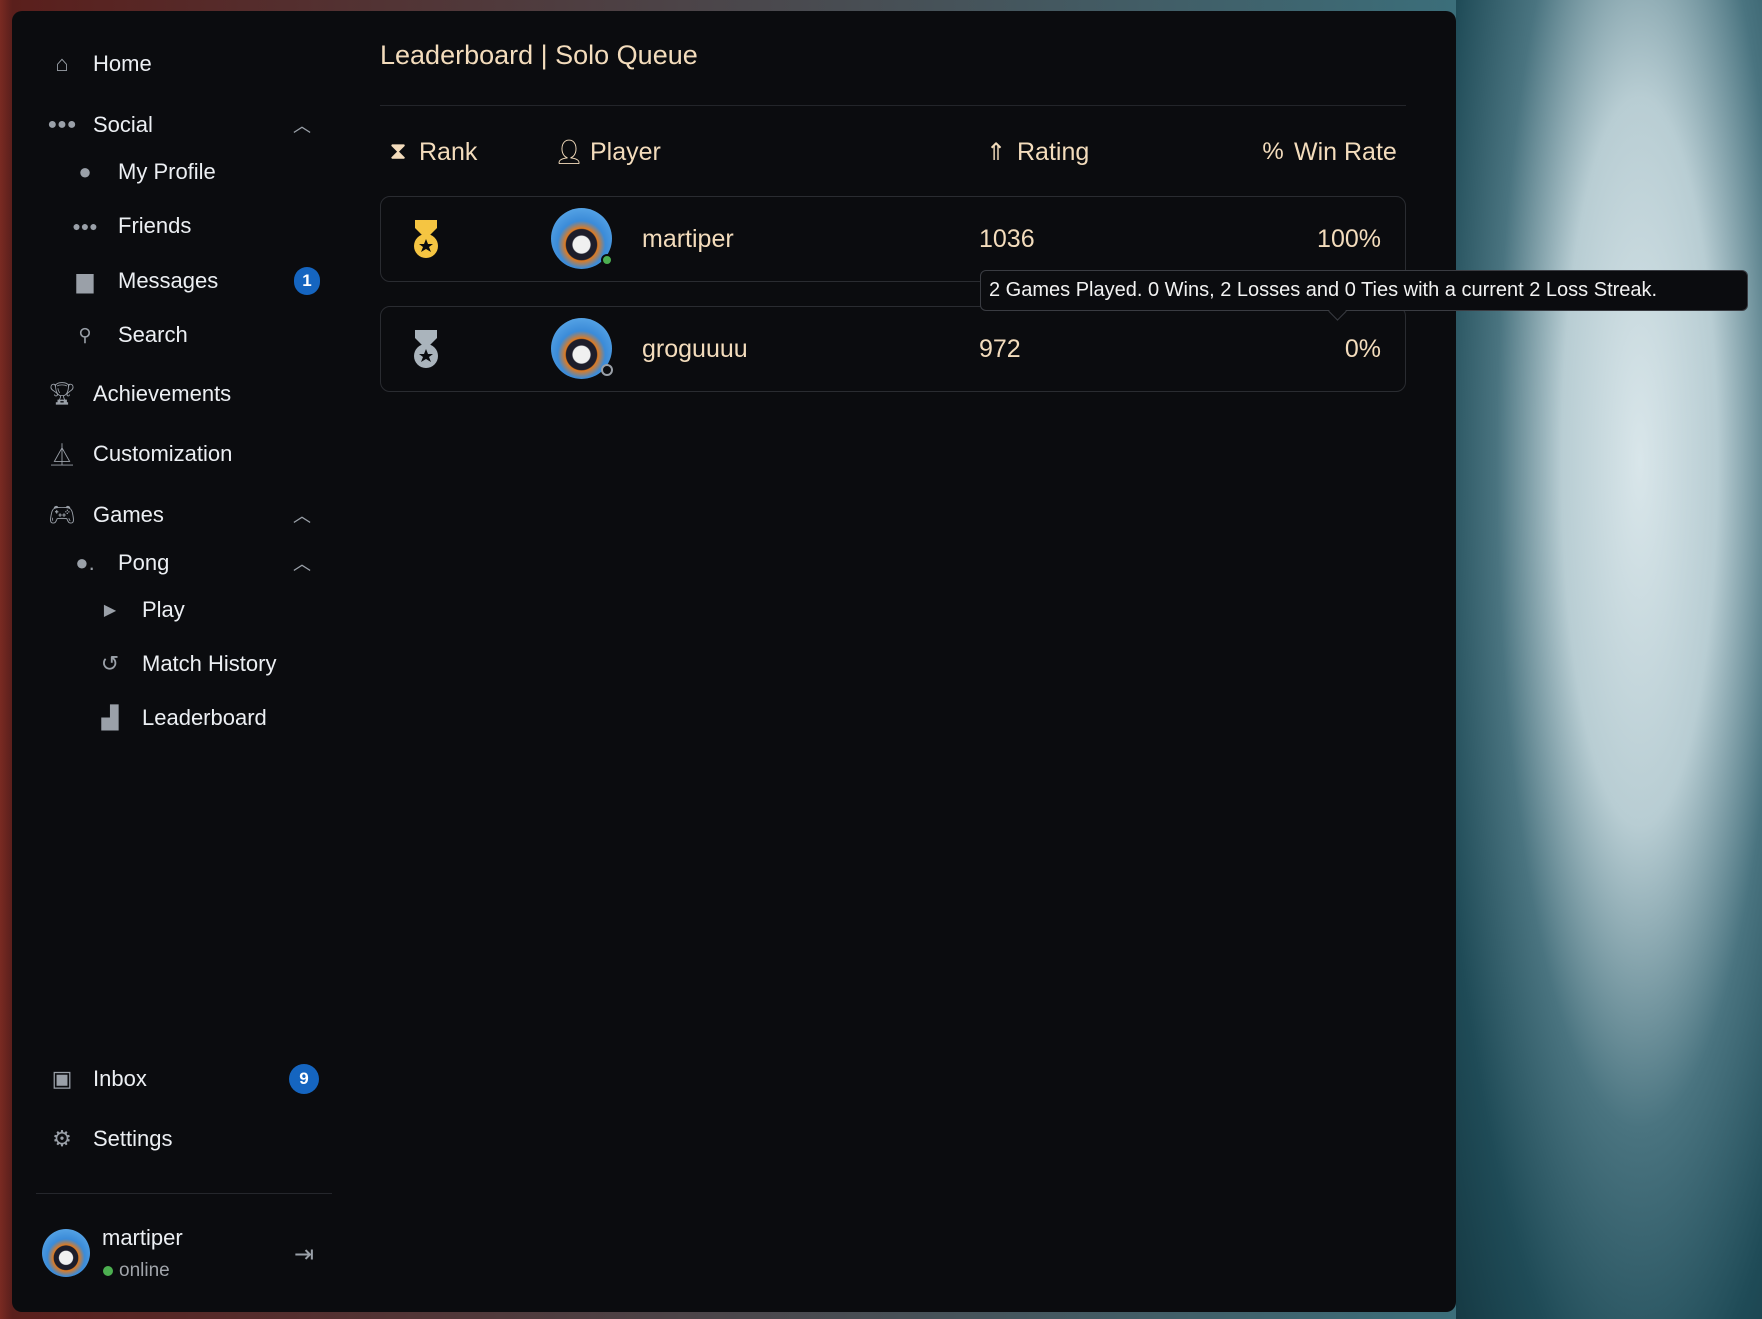 The width and height of the screenshot is (1762, 1319). I want to click on logout-icon: ⇥, so click(304, 1254).